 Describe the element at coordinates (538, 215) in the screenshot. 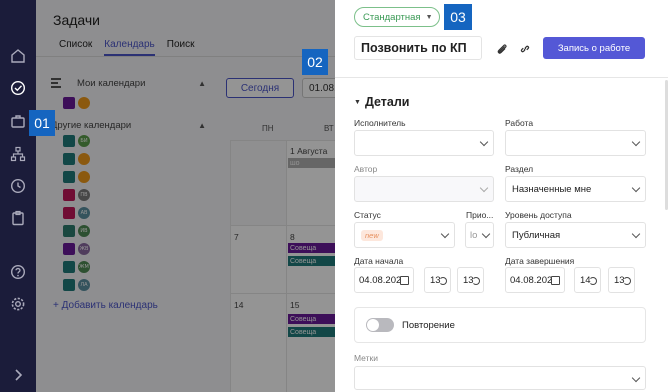

I see `access-level-label: Уровень доступа` at that location.